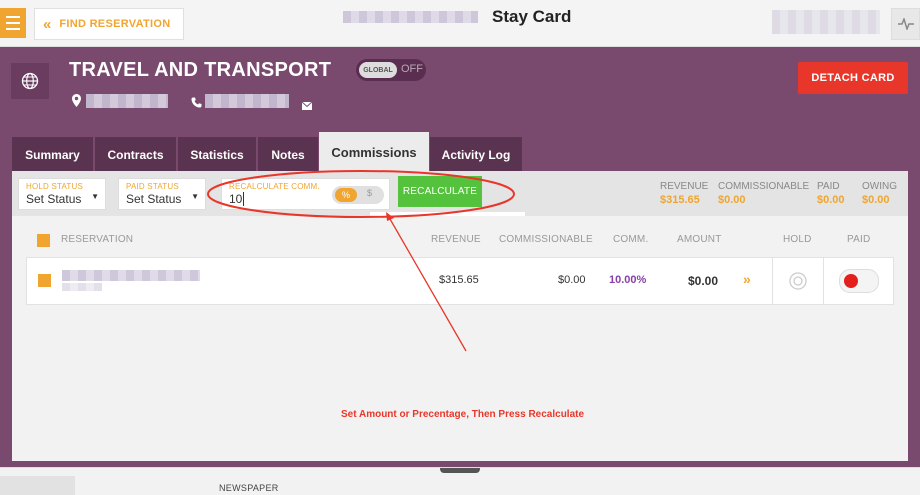 This screenshot has height=495, width=920. I want to click on bottom-bar: NEWSPAPER, so click(460, 481).